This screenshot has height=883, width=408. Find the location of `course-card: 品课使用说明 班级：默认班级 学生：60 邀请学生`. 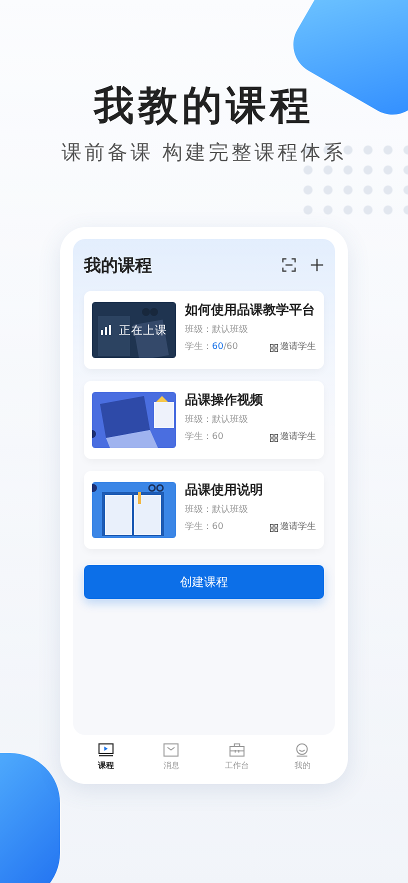

course-card: 品课使用说明 班级：默认班级 学生：60 邀请学生 is located at coordinates (204, 510).